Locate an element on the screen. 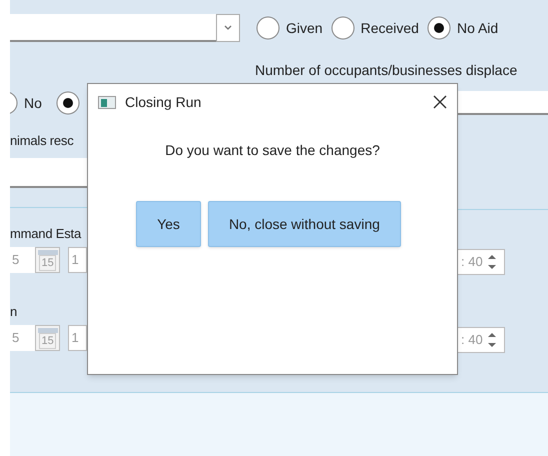 This screenshot has height=456, width=548. dropdown-button is located at coordinates (228, 28).